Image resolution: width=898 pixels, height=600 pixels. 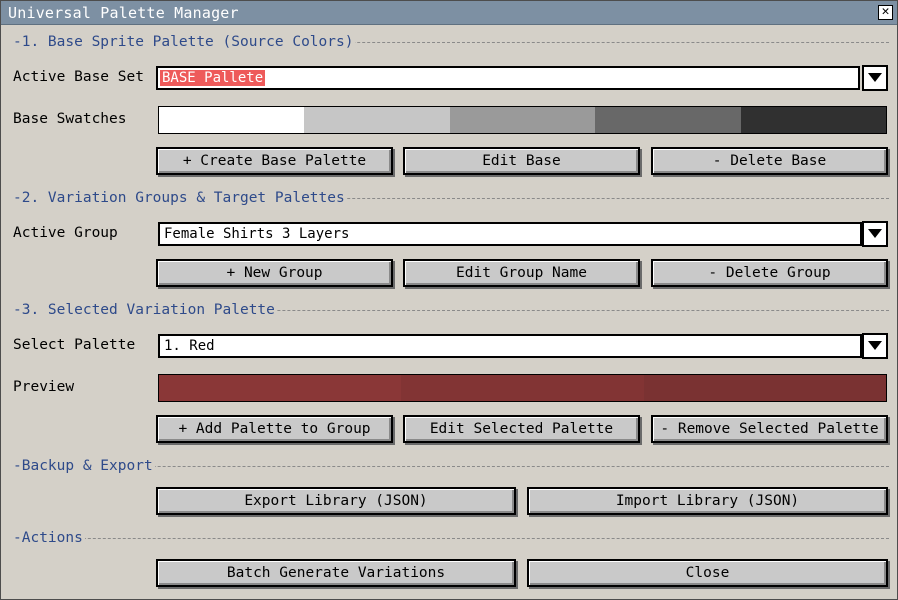 What do you see at coordinates (274, 273) in the screenshot?
I see `new-group-button: + New Group` at bounding box center [274, 273].